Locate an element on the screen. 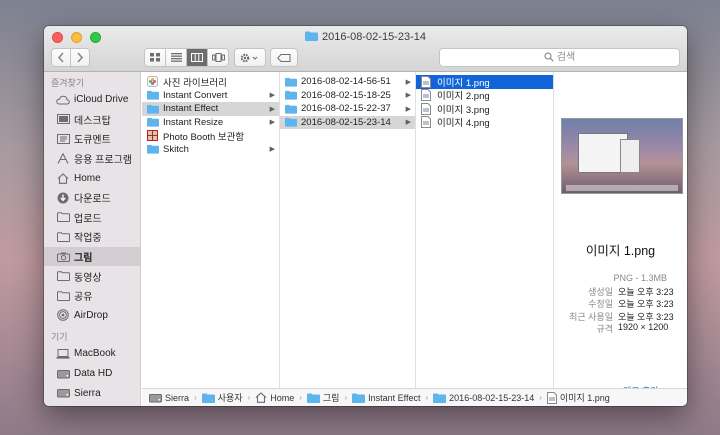 The width and height of the screenshot is (720, 435). path-segment: 사용자 is located at coordinates (222, 397).